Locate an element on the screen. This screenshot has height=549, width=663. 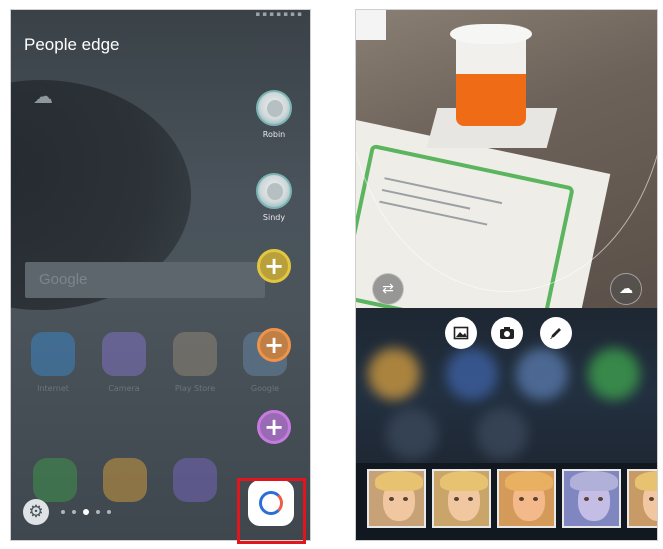
status-bar: ▪ ▪ ▪ ▪ ▪ ▪ ▪ is located at coordinates (278, 14).